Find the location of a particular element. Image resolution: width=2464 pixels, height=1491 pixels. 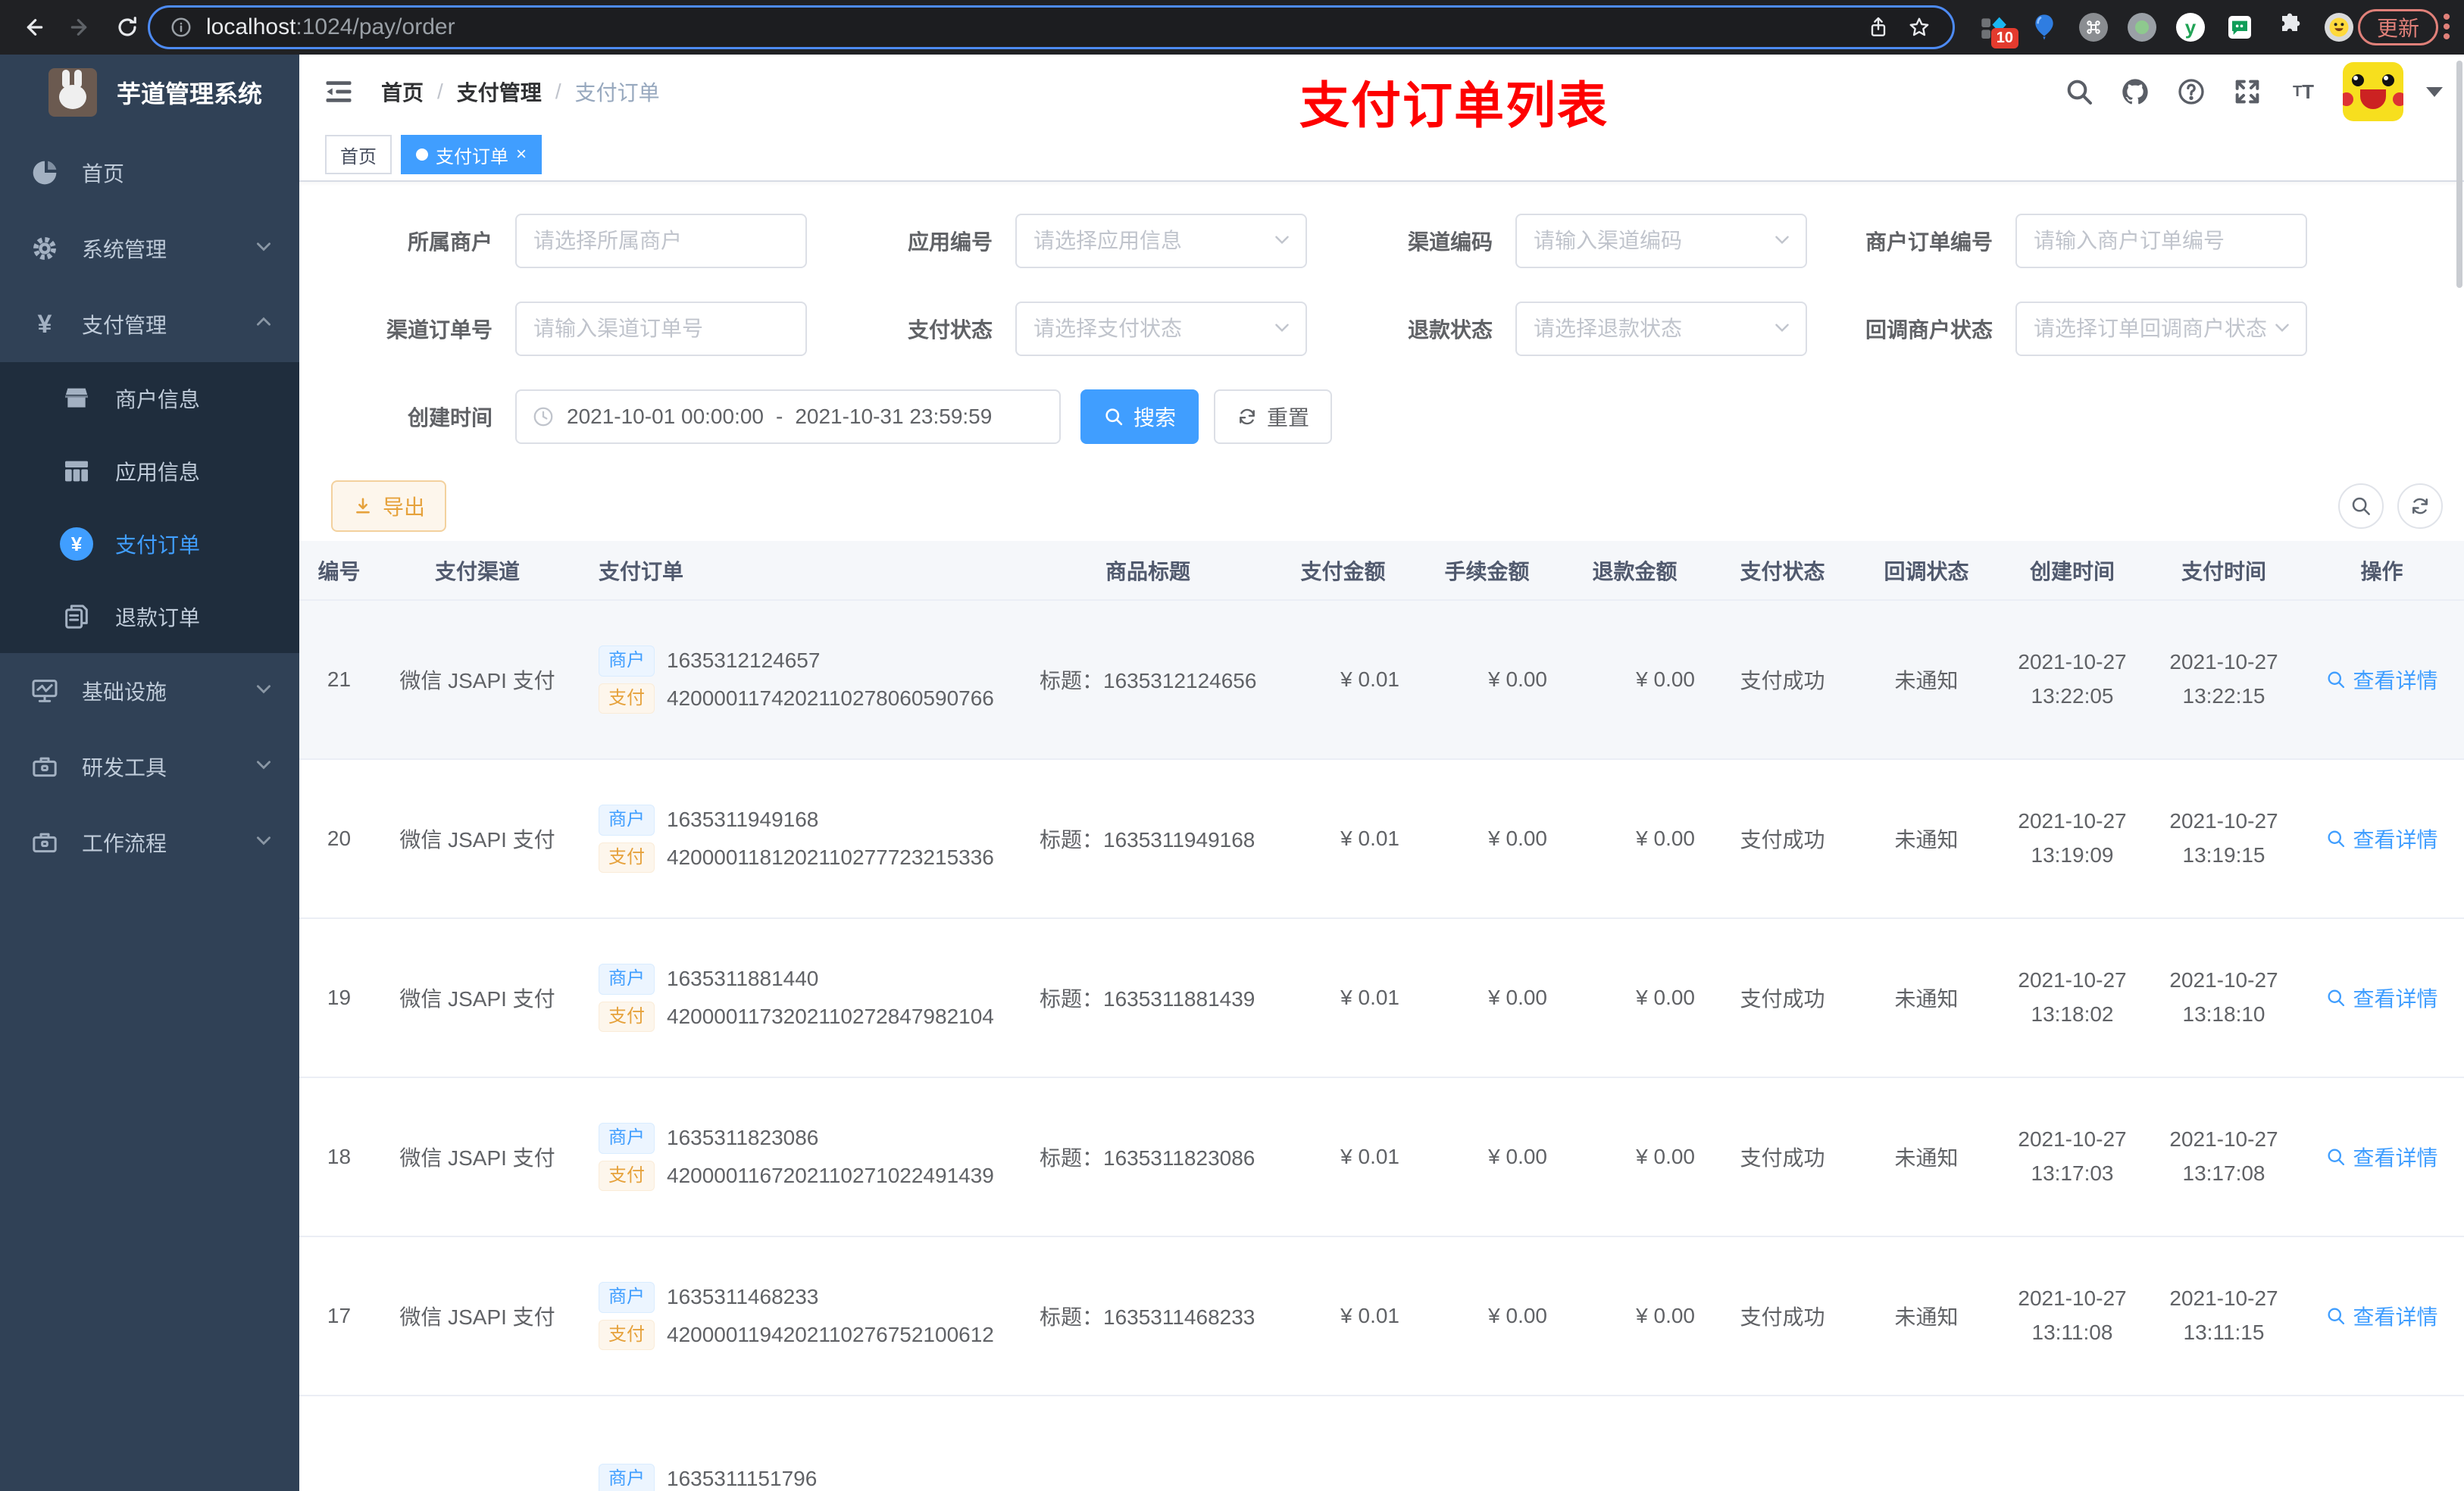

export-button: 导出 is located at coordinates (389, 506).